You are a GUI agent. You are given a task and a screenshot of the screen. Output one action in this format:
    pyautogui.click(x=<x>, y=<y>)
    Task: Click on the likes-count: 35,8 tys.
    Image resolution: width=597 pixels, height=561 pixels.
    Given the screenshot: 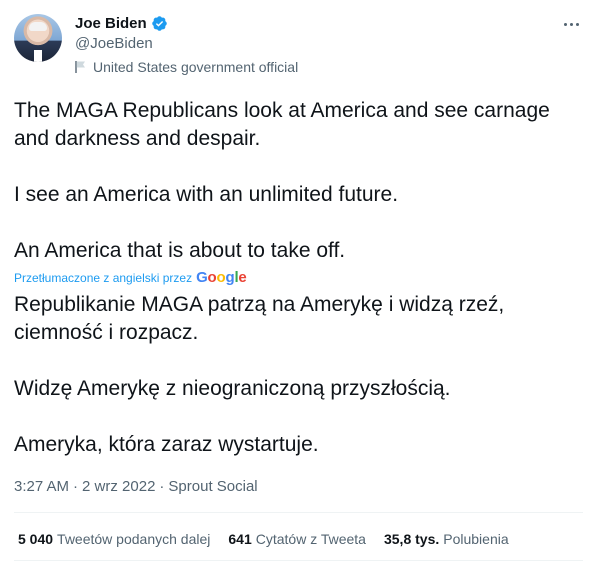 What is the action you would take?
    pyautogui.click(x=411, y=539)
    